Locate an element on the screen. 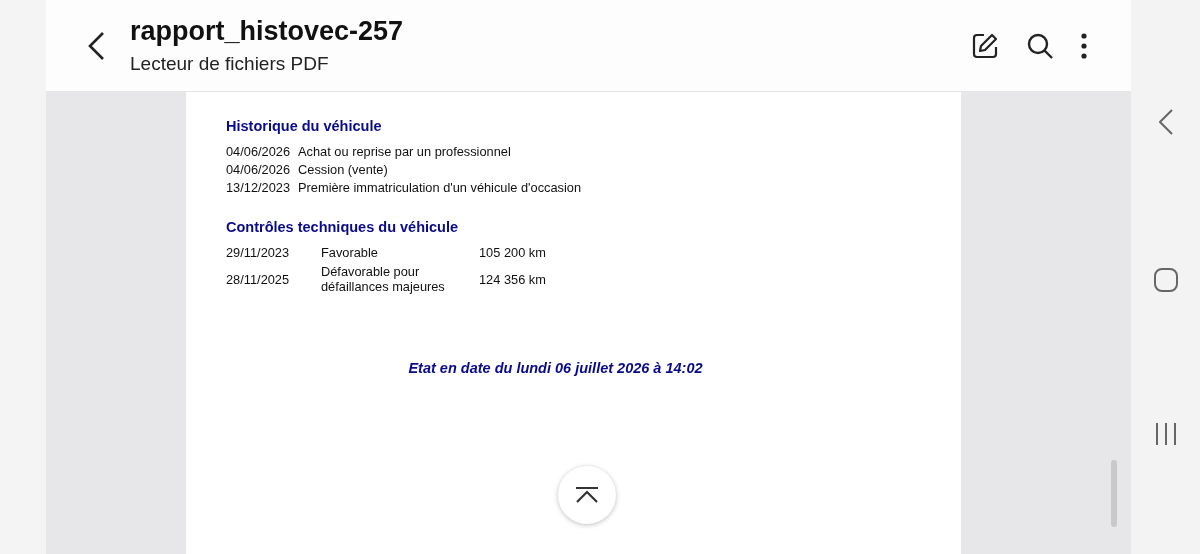 The width and height of the screenshot is (1200, 554). search-icon is located at coordinates (1040, 45).